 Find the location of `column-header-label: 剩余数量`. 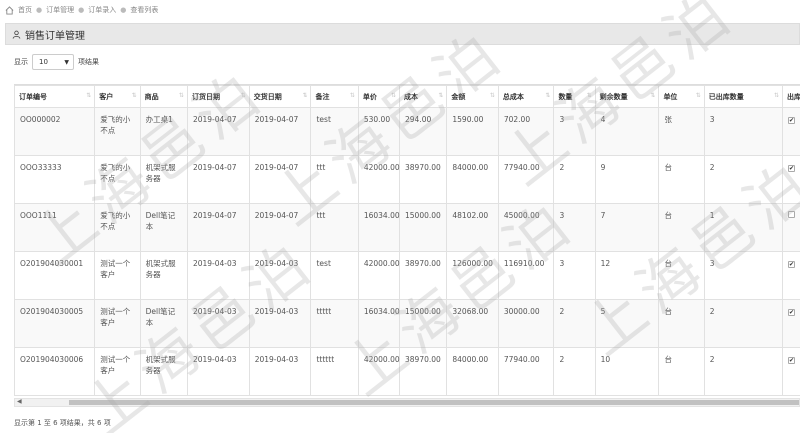

column-header-label: 剩余数量 is located at coordinates (613, 96).